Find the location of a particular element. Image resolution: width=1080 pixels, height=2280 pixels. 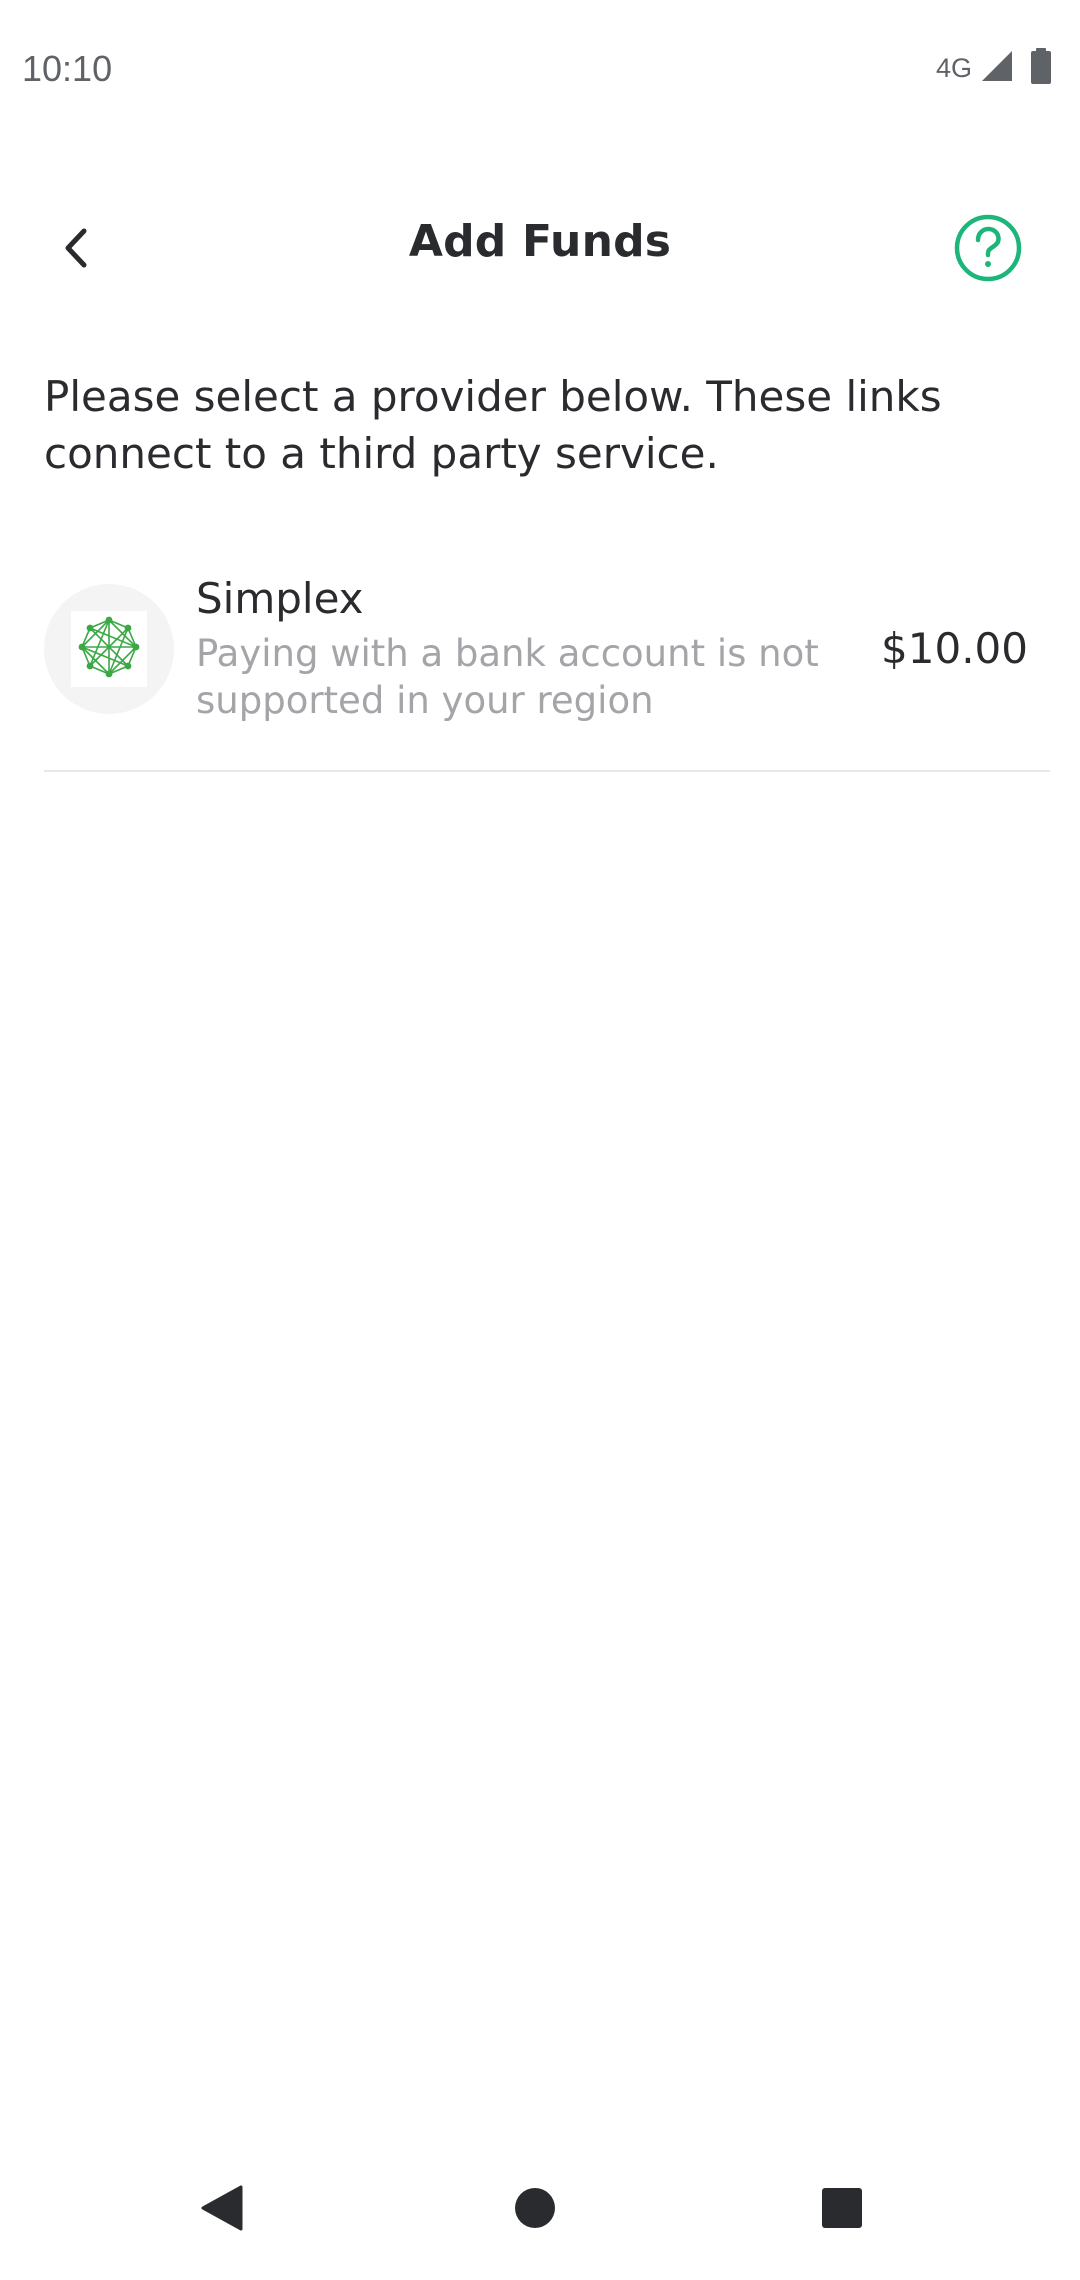

signal-icon is located at coordinates (997, 68).